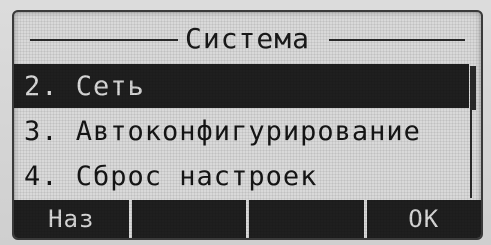  I want to click on scrollbar-thumb, so click(474, 88).